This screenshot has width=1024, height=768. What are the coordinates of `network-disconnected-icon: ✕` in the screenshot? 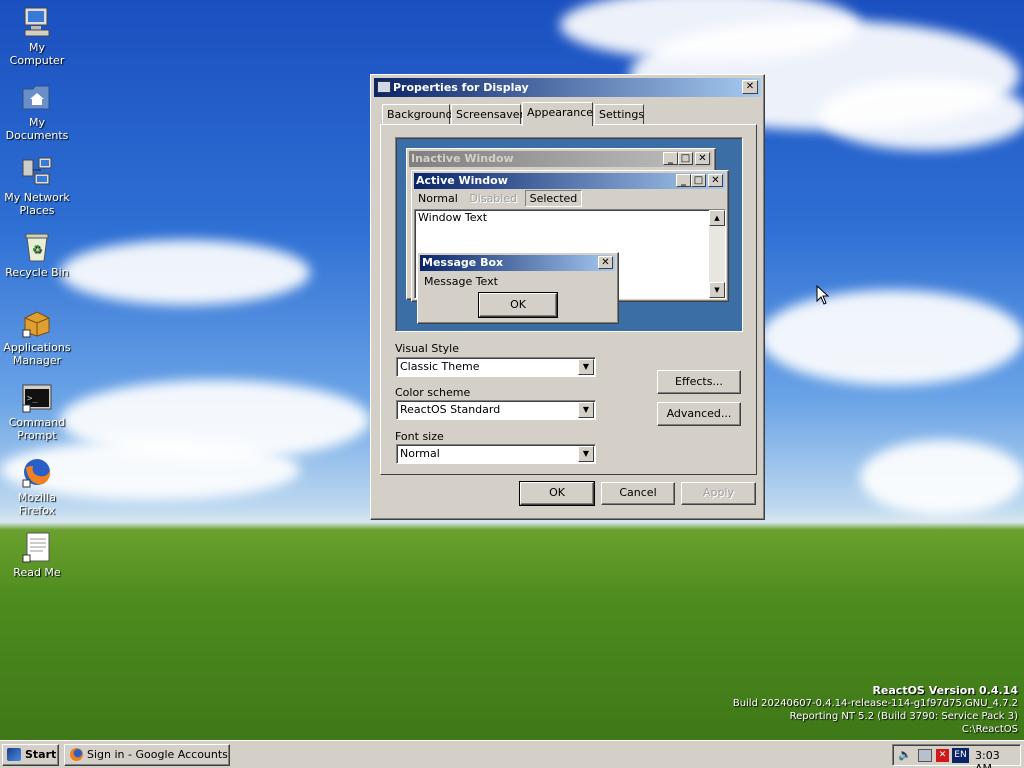 It's located at (942, 755).